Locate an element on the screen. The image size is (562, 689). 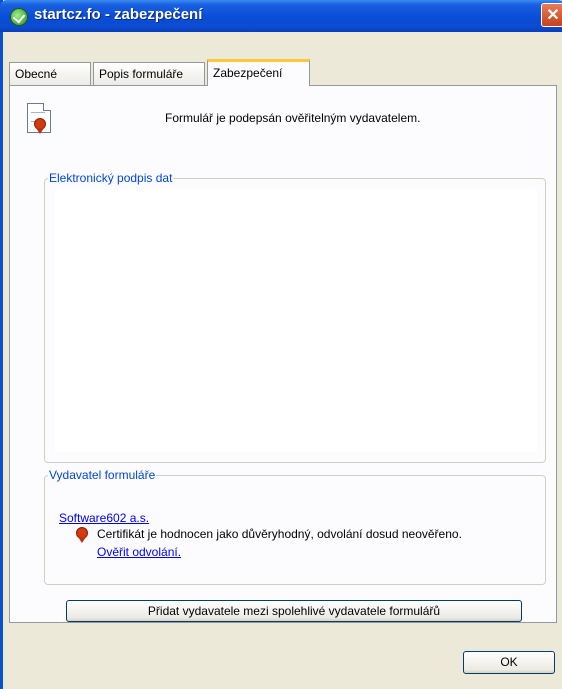
certificate-seal-icon is located at coordinates (82, 535).